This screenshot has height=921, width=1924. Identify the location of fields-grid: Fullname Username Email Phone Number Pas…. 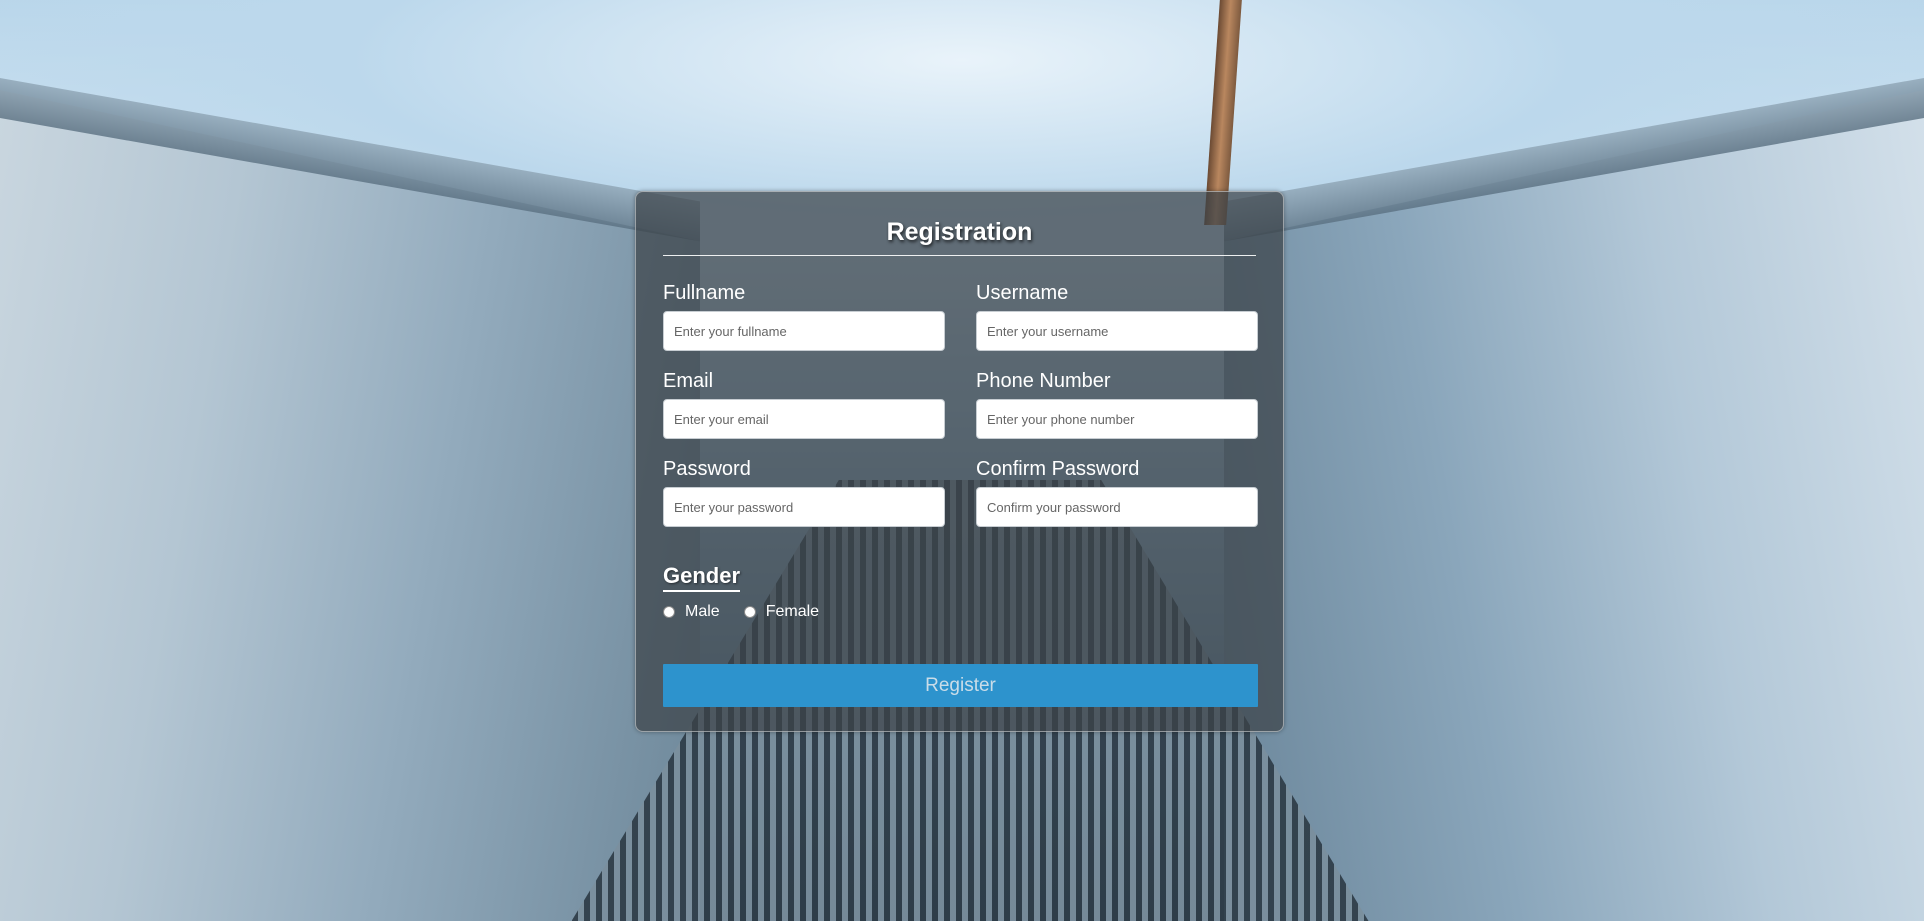
(960, 404).